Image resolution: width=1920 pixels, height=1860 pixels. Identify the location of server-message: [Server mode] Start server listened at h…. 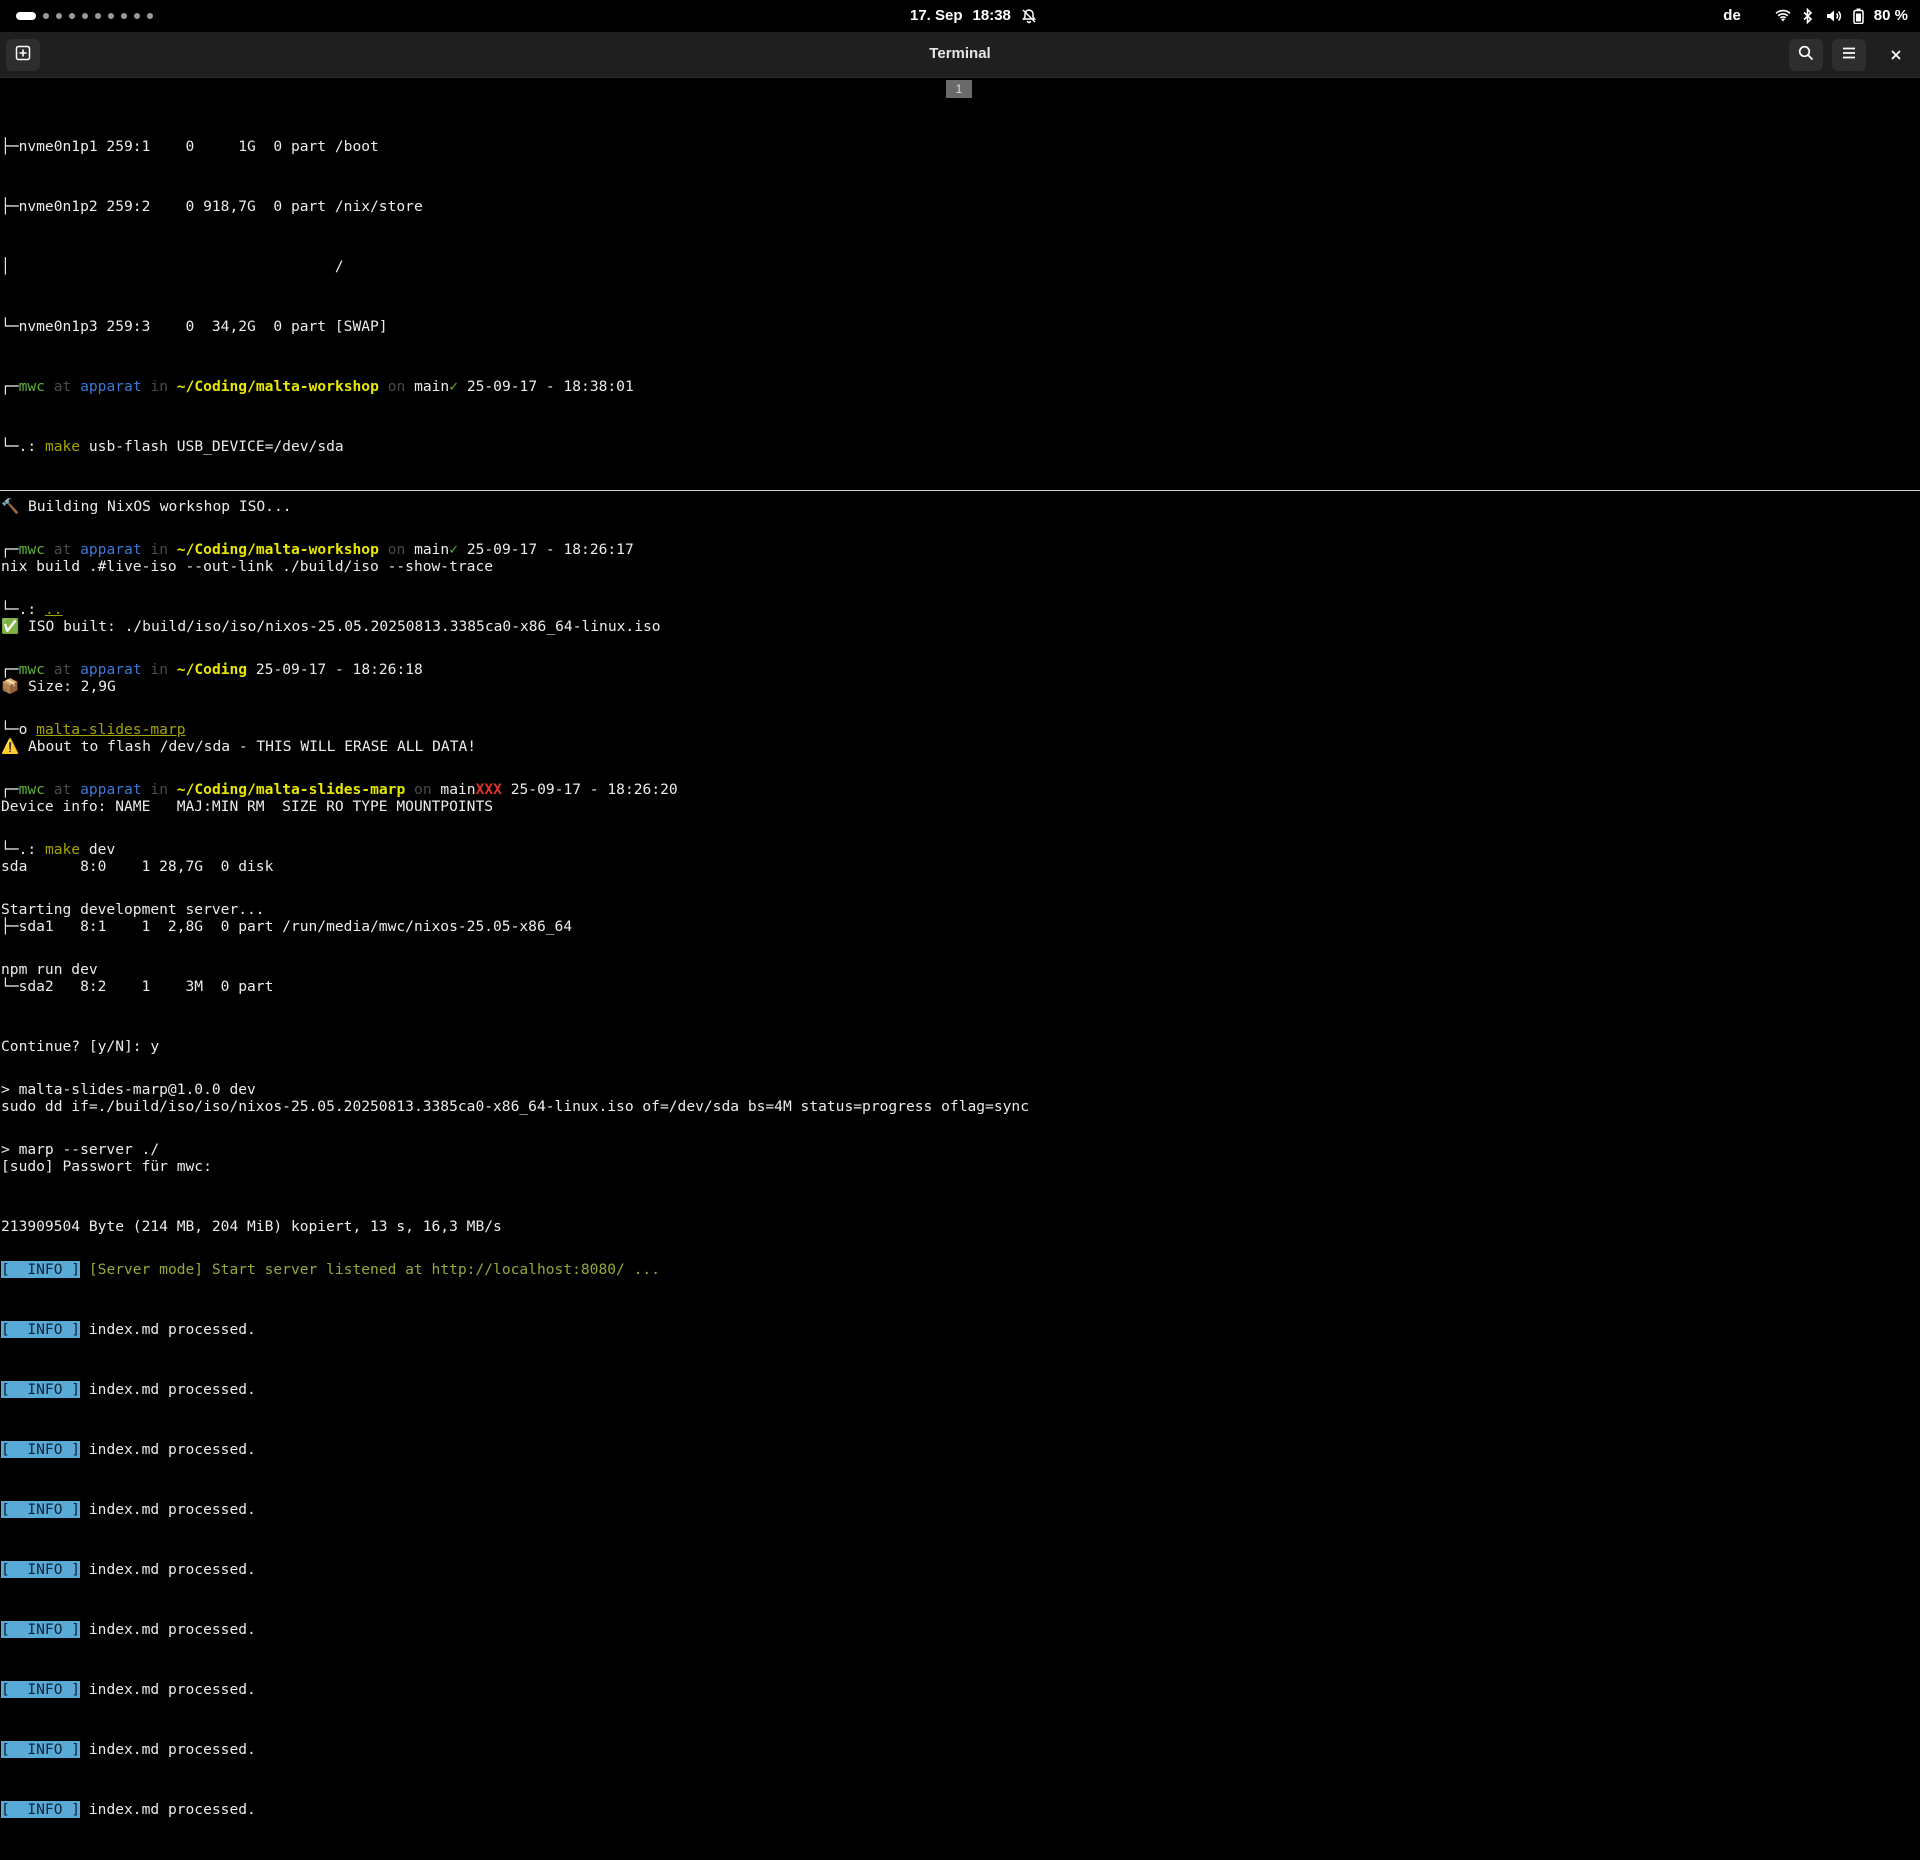
(374, 1269).